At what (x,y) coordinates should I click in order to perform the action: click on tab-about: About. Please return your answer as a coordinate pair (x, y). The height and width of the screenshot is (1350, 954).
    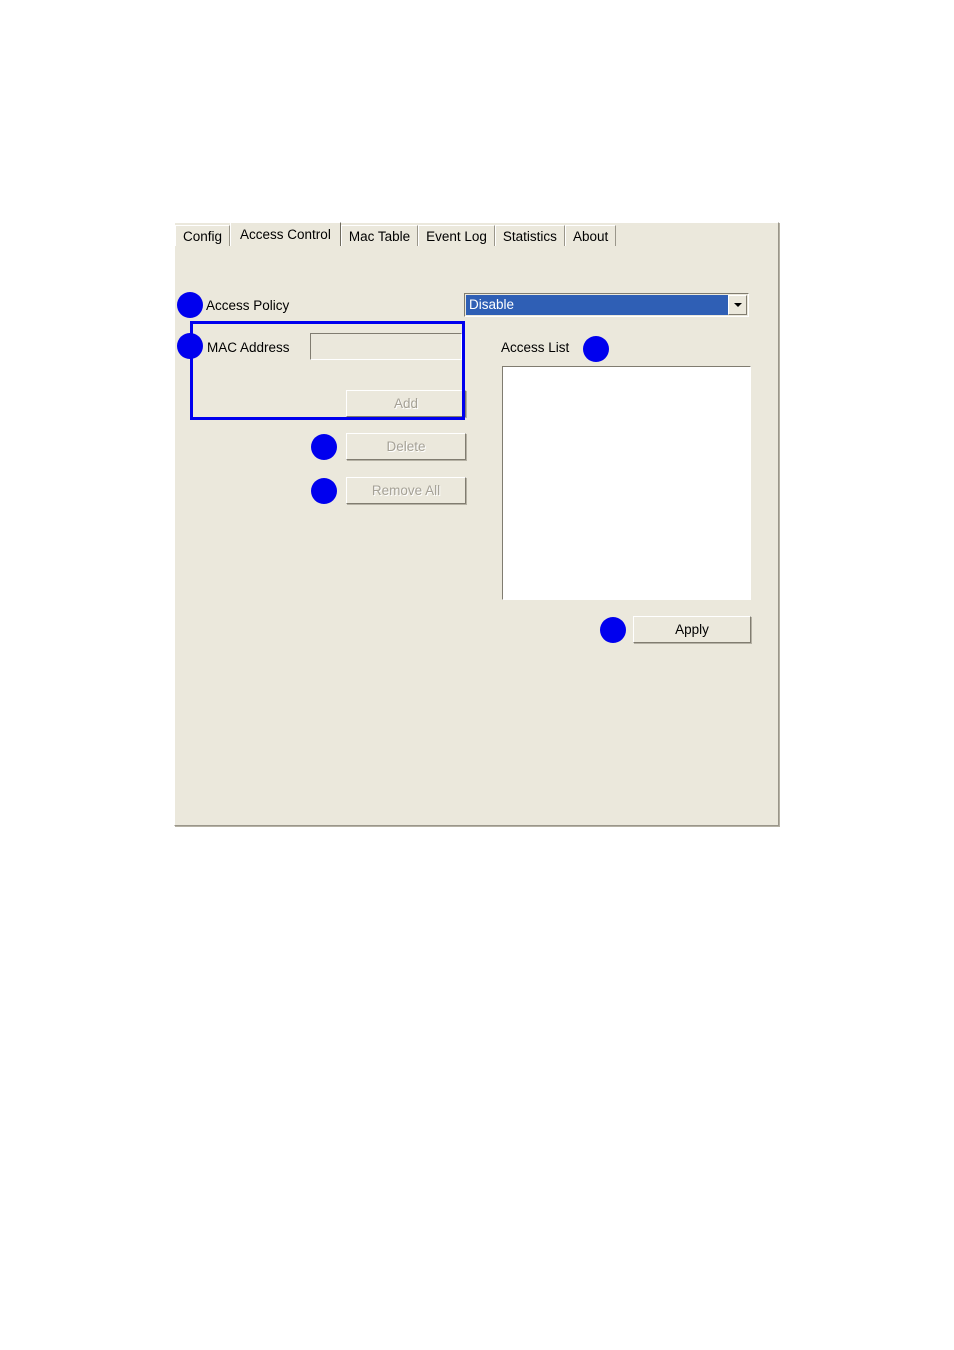
    Looking at the image, I should click on (590, 235).